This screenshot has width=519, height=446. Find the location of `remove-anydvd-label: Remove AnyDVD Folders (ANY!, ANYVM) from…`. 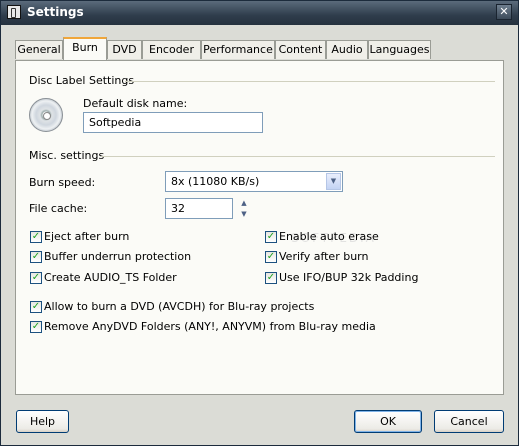

remove-anydvd-label: Remove AnyDVD Folders (ANY!, ANYVM) from… is located at coordinates (210, 326).